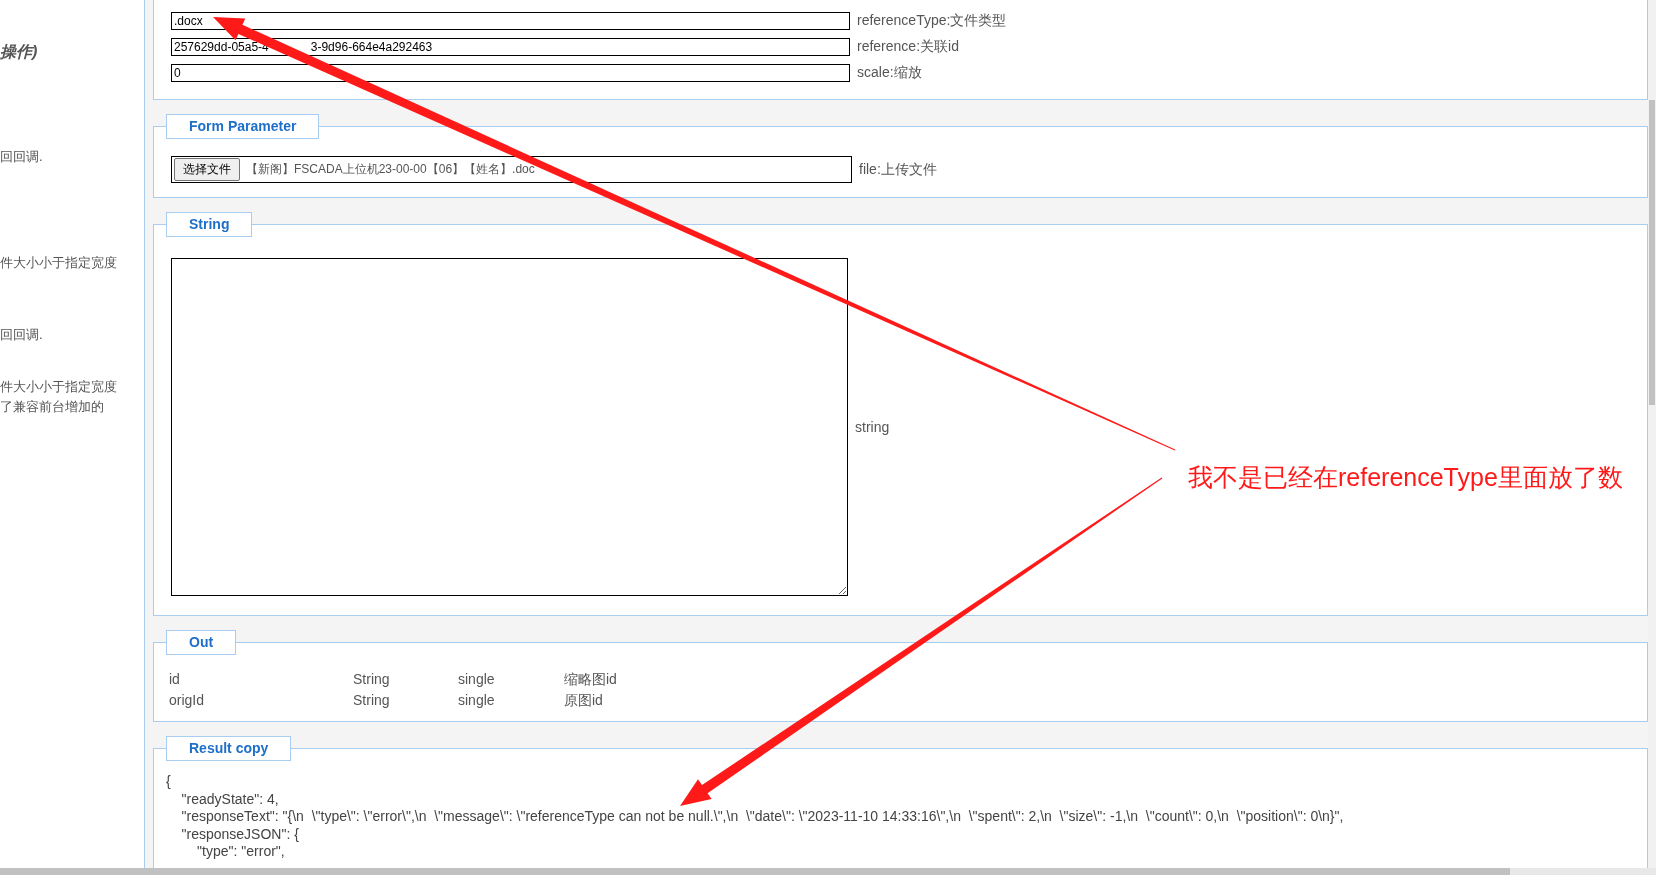 This screenshot has height=875, width=1656. What do you see at coordinates (201, 642) in the screenshot?
I see `section-legend: Out` at bounding box center [201, 642].